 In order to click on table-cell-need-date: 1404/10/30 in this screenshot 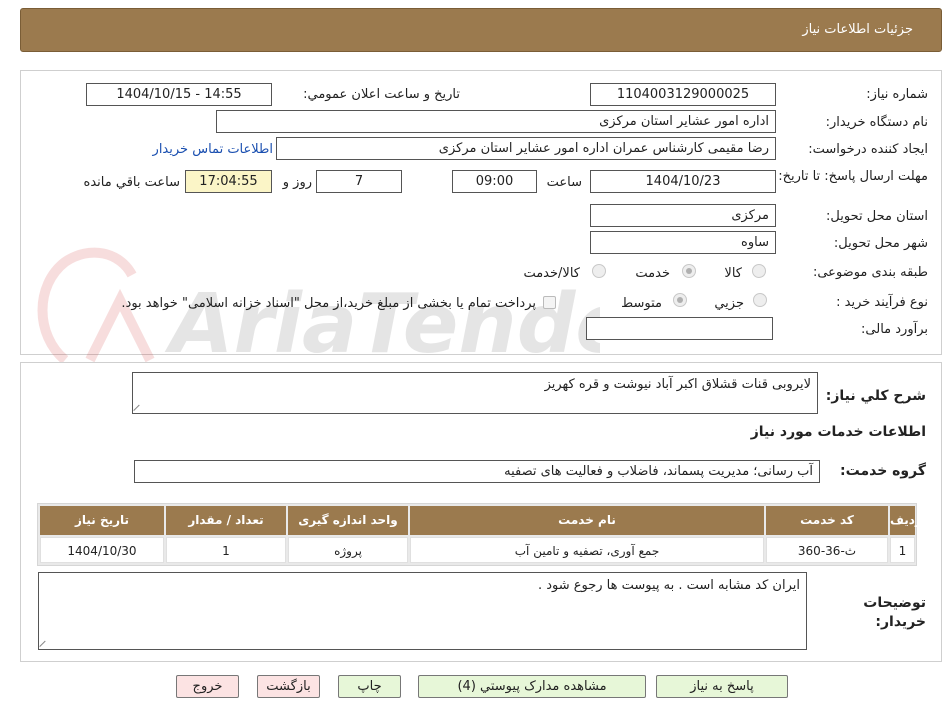, I will do `click(102, 550)`.